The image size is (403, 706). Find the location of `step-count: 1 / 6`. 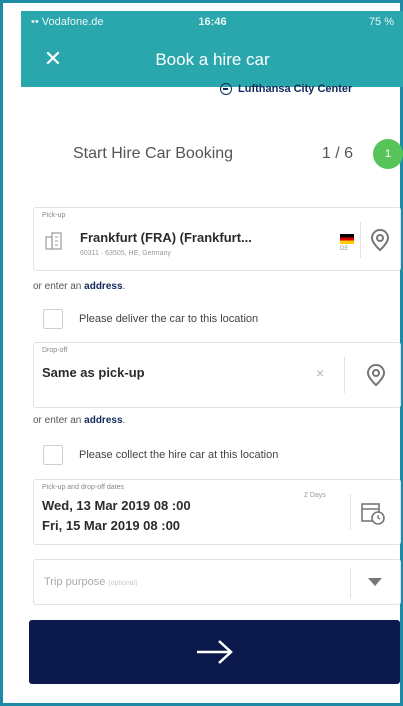

step-count: 1 / 6 is located at coordinates (337, 153).